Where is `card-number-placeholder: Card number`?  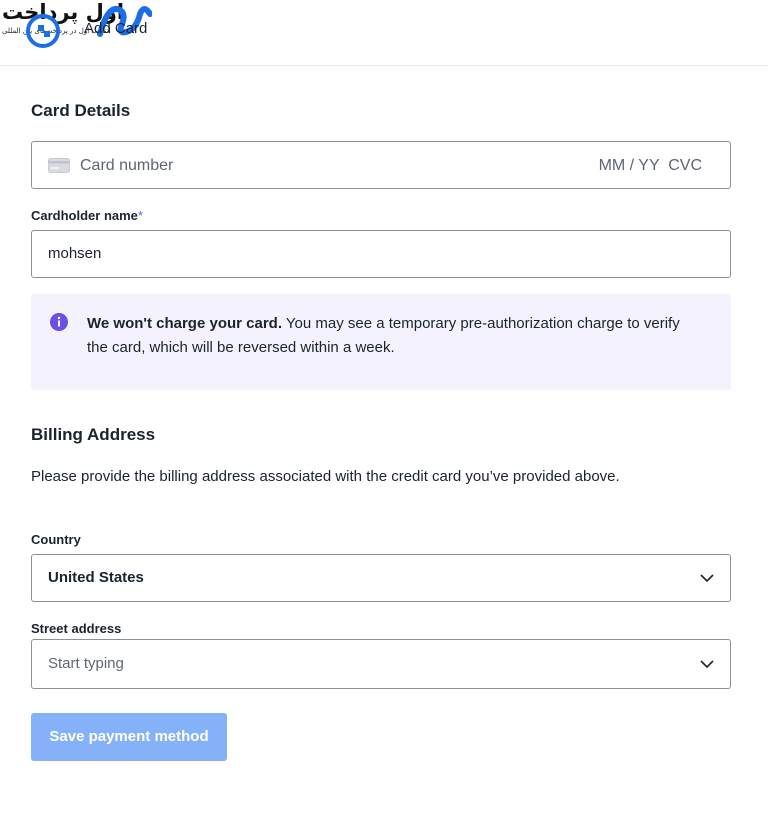 card-number-placeholder: Card number is located at coordinates (127, 165).